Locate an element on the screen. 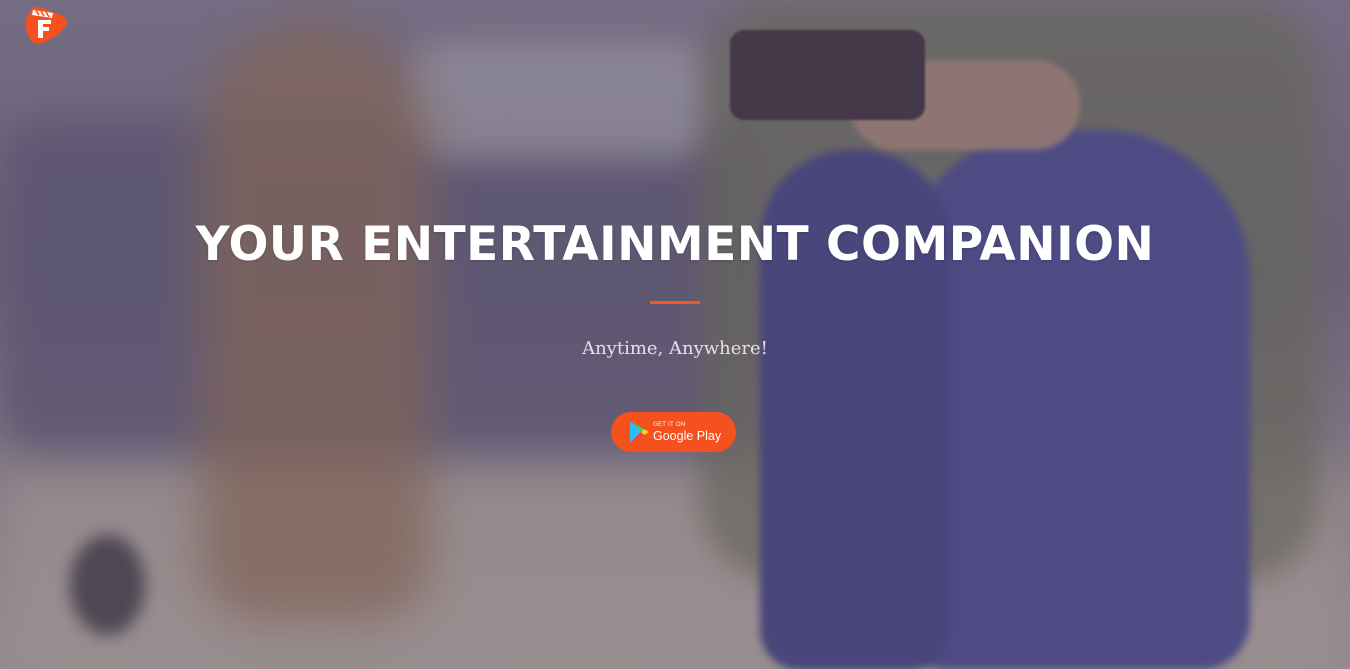  google-play-small-label: GET IT ON is located at coordinates (669, 424).